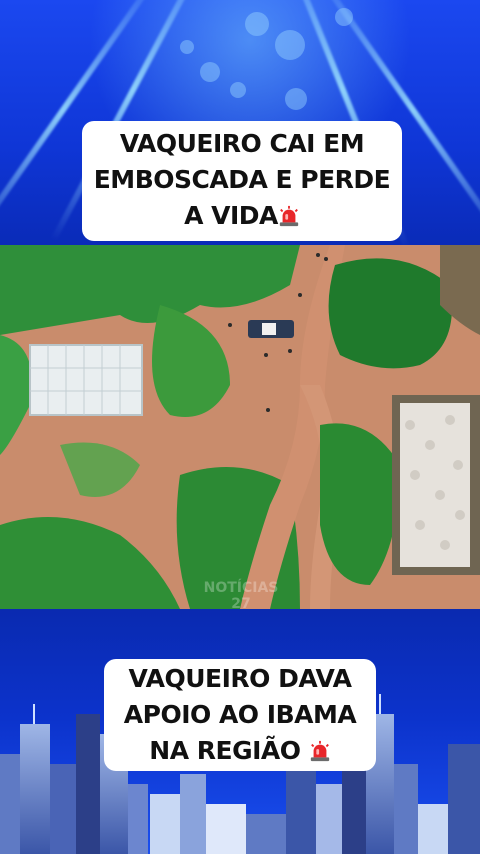 This screenshot has height=854, width=480. Describe the element at coordinates (241, 588) in the screenshot. I see `watermark-line1: NOTÍCIAS` at that location.